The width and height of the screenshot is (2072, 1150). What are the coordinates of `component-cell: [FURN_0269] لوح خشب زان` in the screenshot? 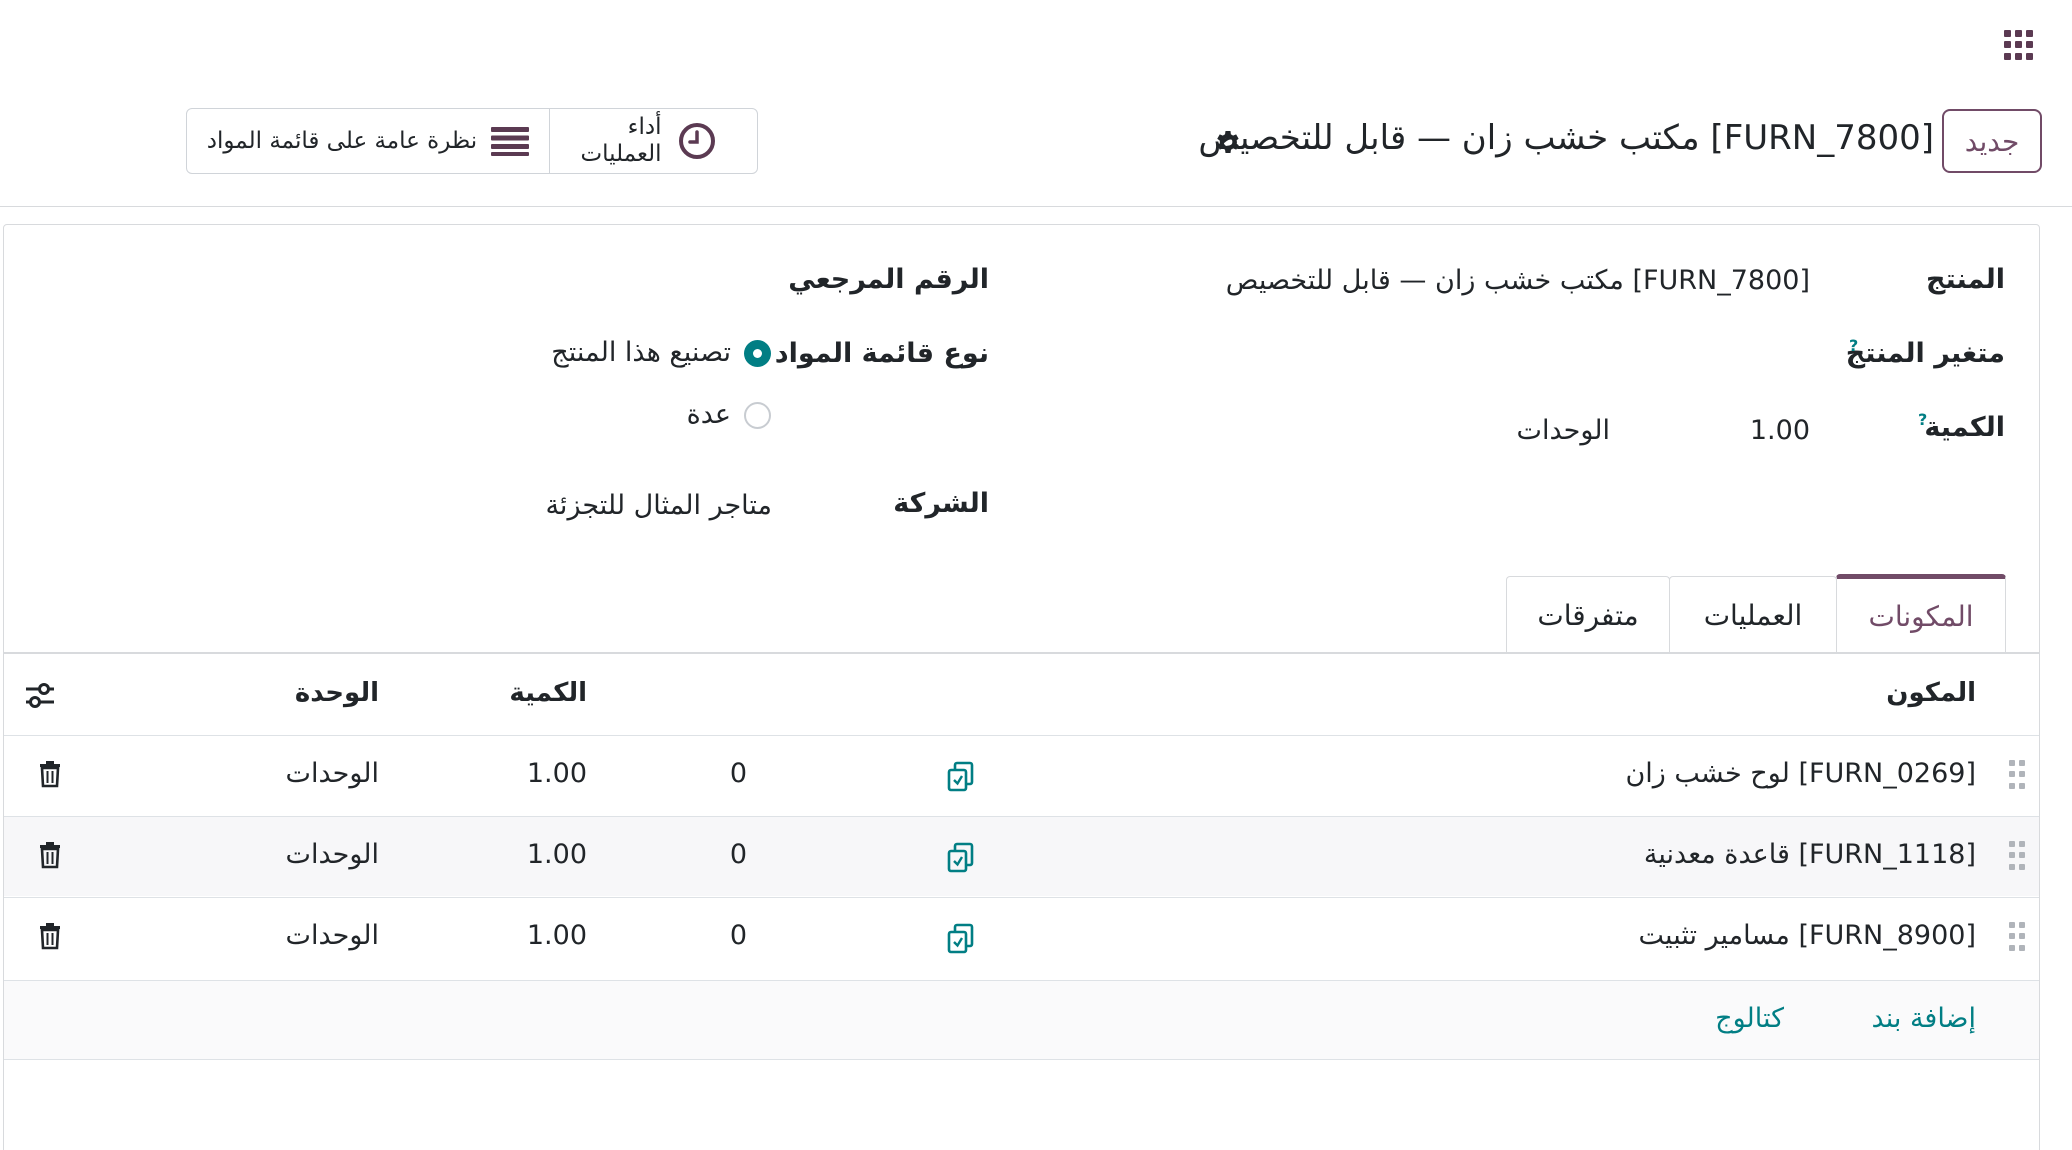 It's located at (1800, 773).